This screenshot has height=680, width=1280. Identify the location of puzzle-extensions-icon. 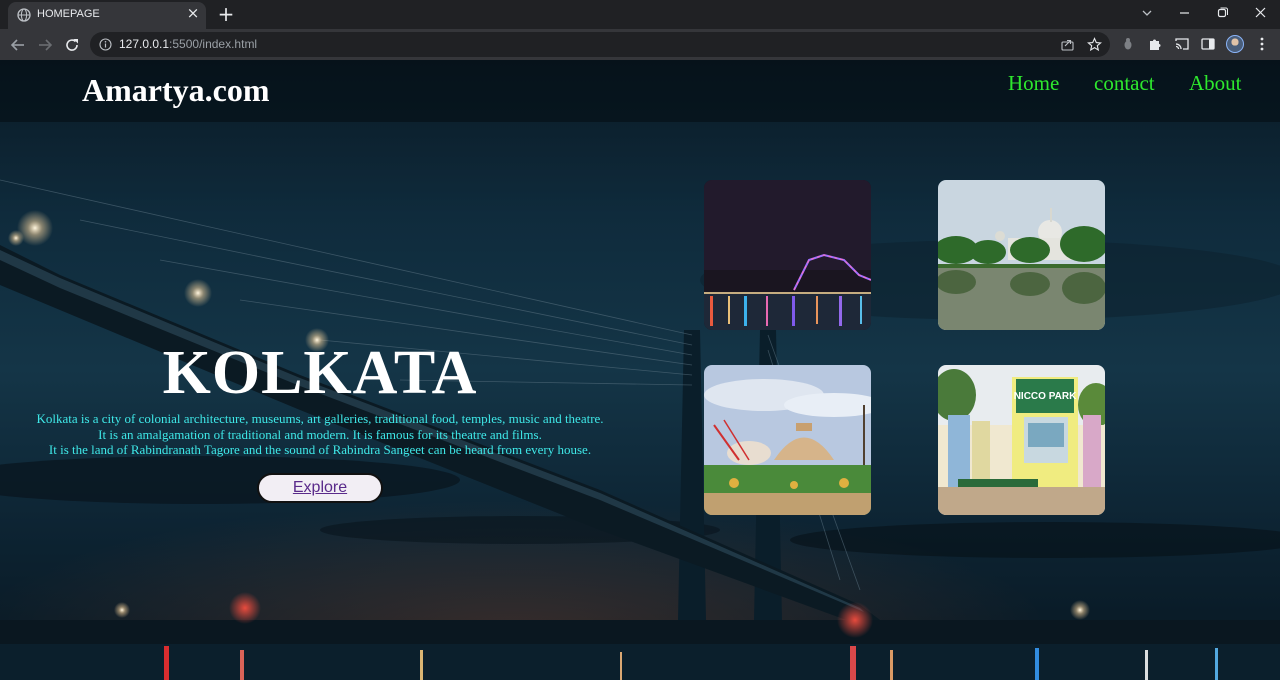
(1155, 44).